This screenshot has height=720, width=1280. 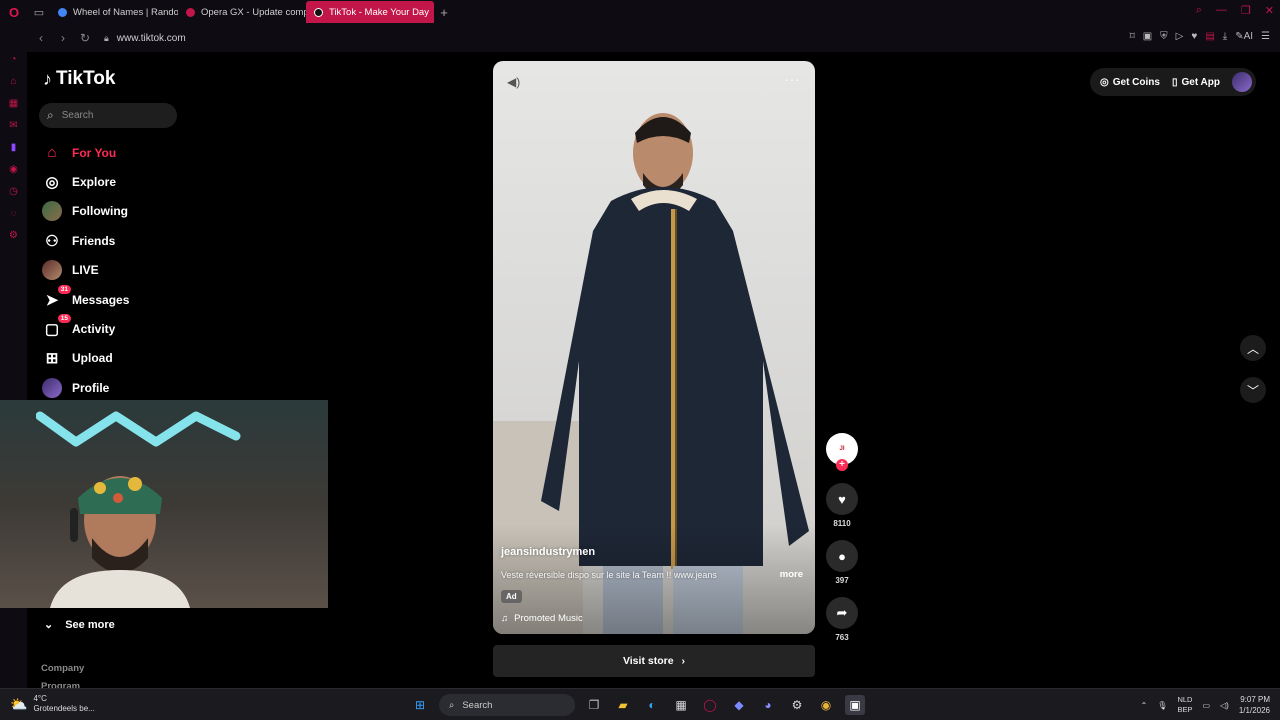 What do you see at coordinates (792, 79) in the screenshot?
I see `more-options-icon: ···` at bounding box center [792, 79].